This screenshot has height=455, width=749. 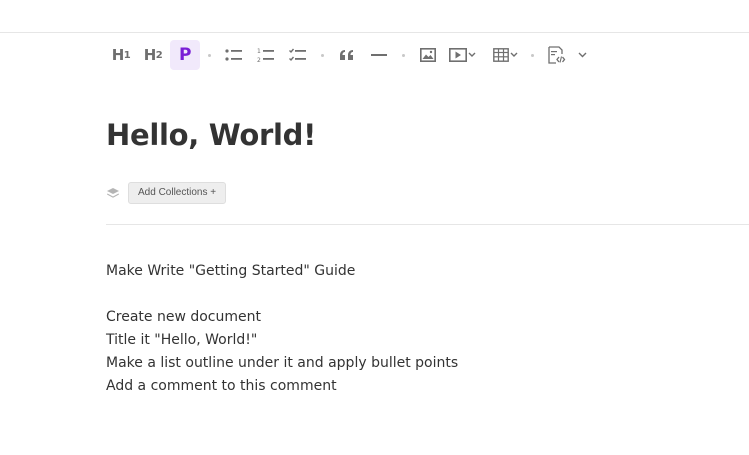 What do you see at coordinates (427, 224) in the screenshot?
I see `divider` at bounding box center [427, 224].